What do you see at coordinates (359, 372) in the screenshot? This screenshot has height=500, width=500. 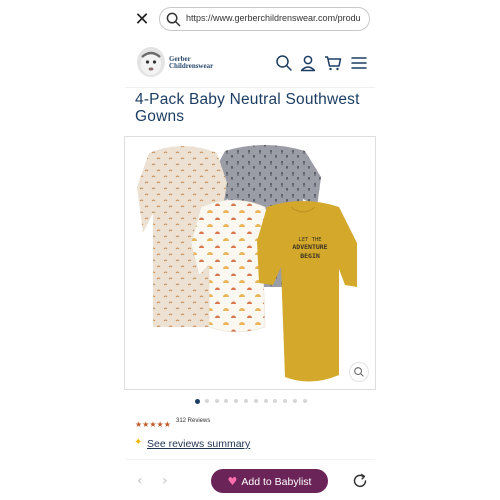 I see `zoom-icon` at bounding box center [359, 372].